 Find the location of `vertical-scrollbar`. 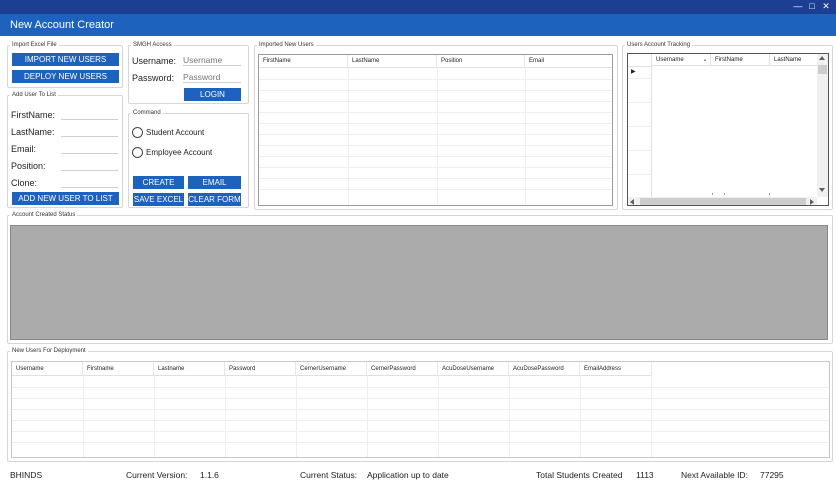

vertical-scrollbar is located at coordinates (822, 125).